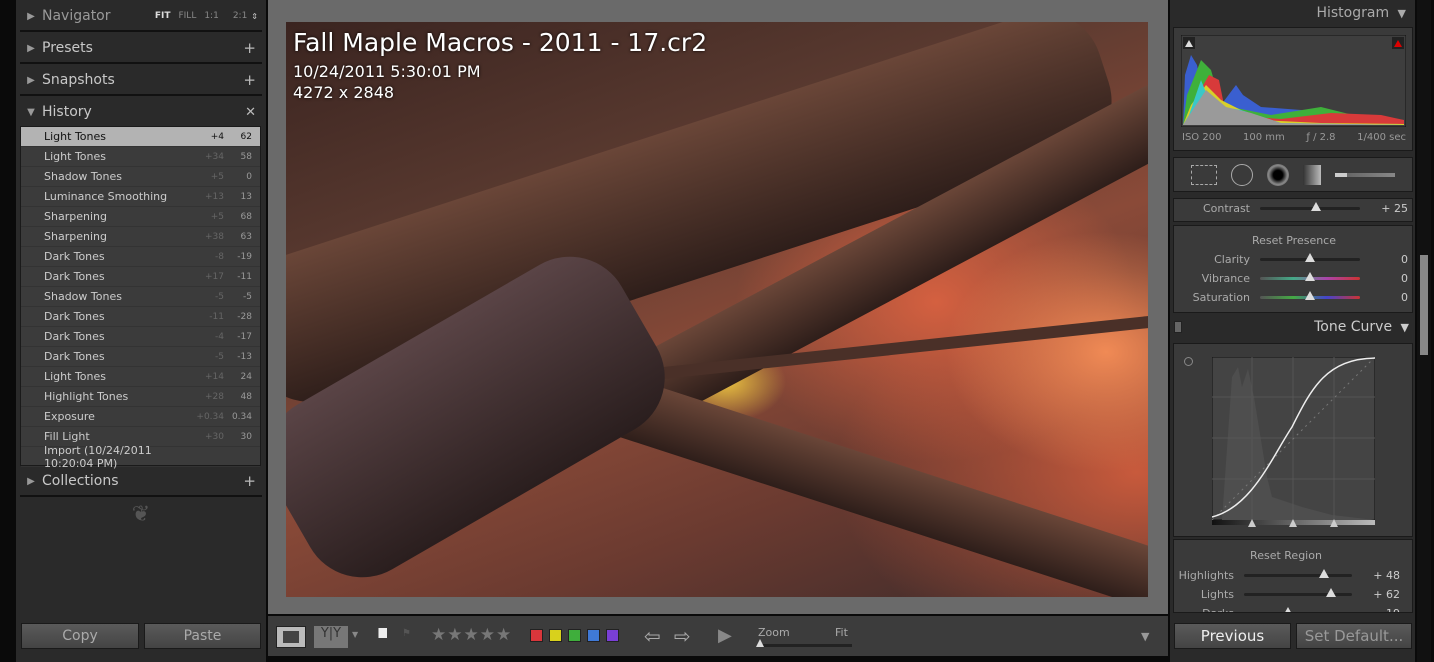 The height and width of the screenshot is (662, 1434). Describe the element at coordinates (1404, 278) in the screenshot. I see `slider-value: 0` at that location.